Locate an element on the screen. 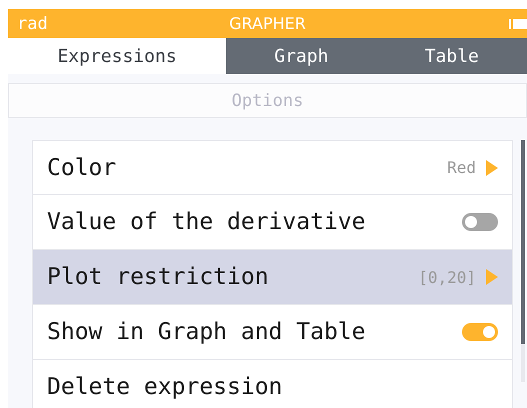 The width and height of the screenshot is (527, 408). option-value: [0,20] is located at coordinates (447, 277).